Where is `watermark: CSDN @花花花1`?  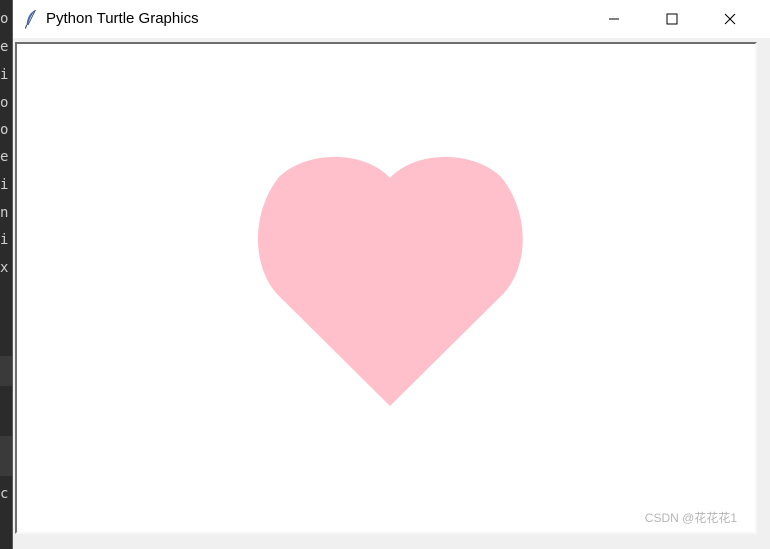
watermark: CSDN @花花花1 is located at coordinates (690, 518).